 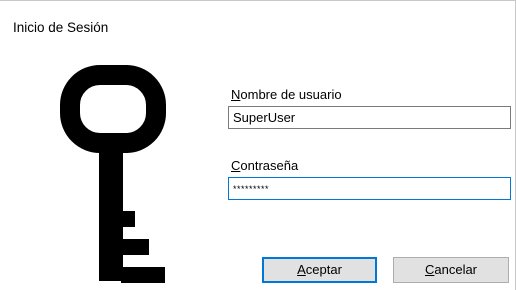 What do you see at coordinates (265, 165) in the screenshot?
I see `password-label: Contraseña` at bounding box center [265, 165].